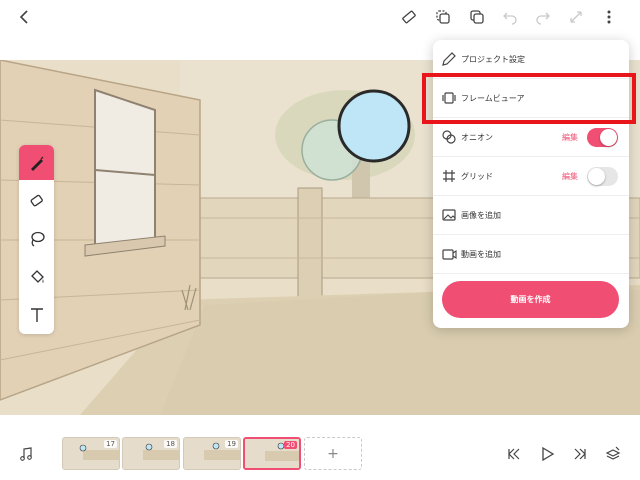 This screenshot has height=480, width=640. I want to click on music-note-icon, so click(26, 454).